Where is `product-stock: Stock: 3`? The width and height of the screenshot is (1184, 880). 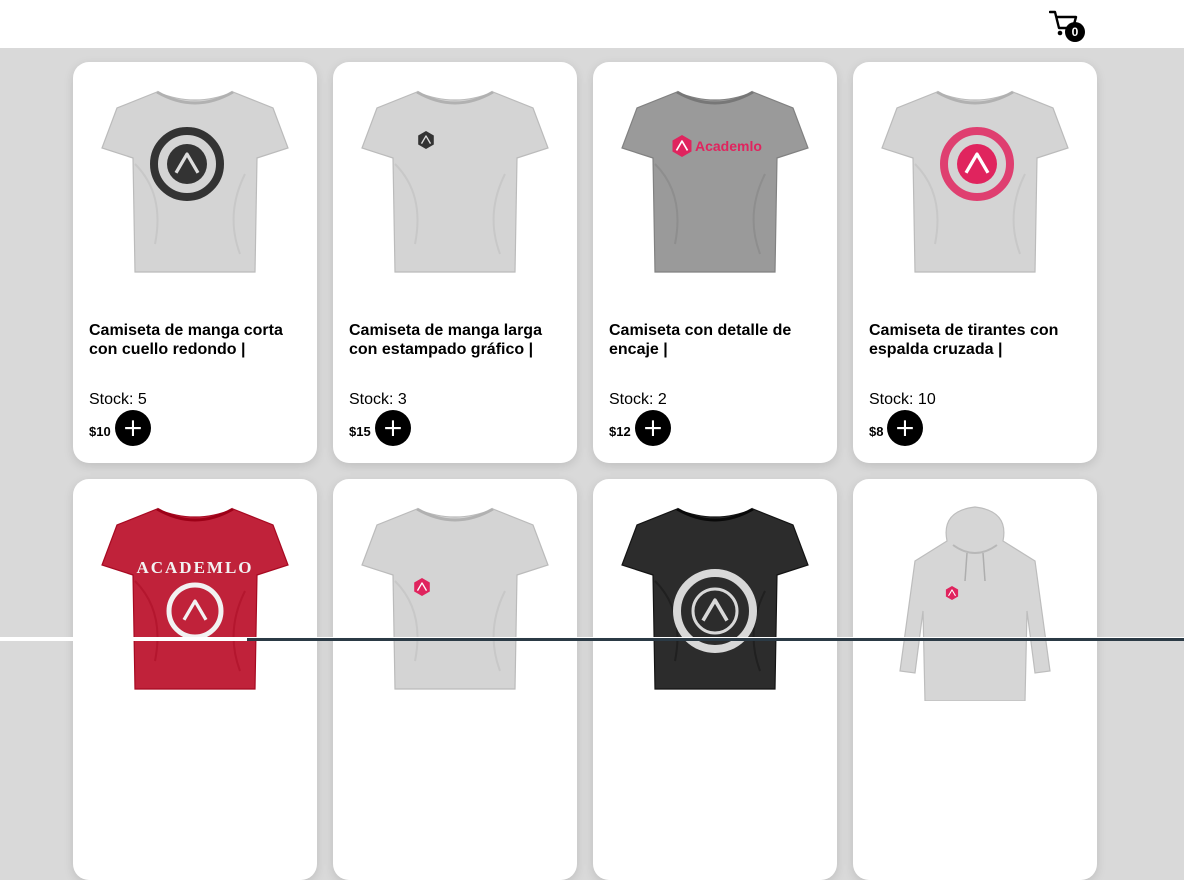
product-stock: Stock: 3 is located at coordinates (378, 400).